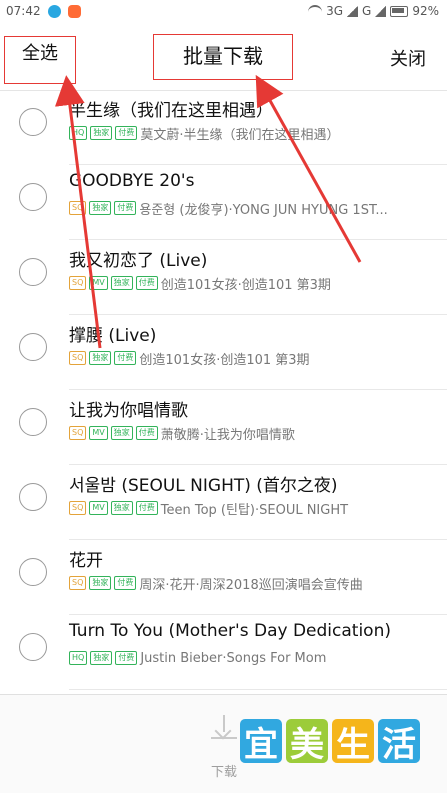 This screenshot has width=447, height=793. What do you see at coordinates (54, 11) in the screenshot?
I see `app-notification-icon` at bounding box center [54, 11].